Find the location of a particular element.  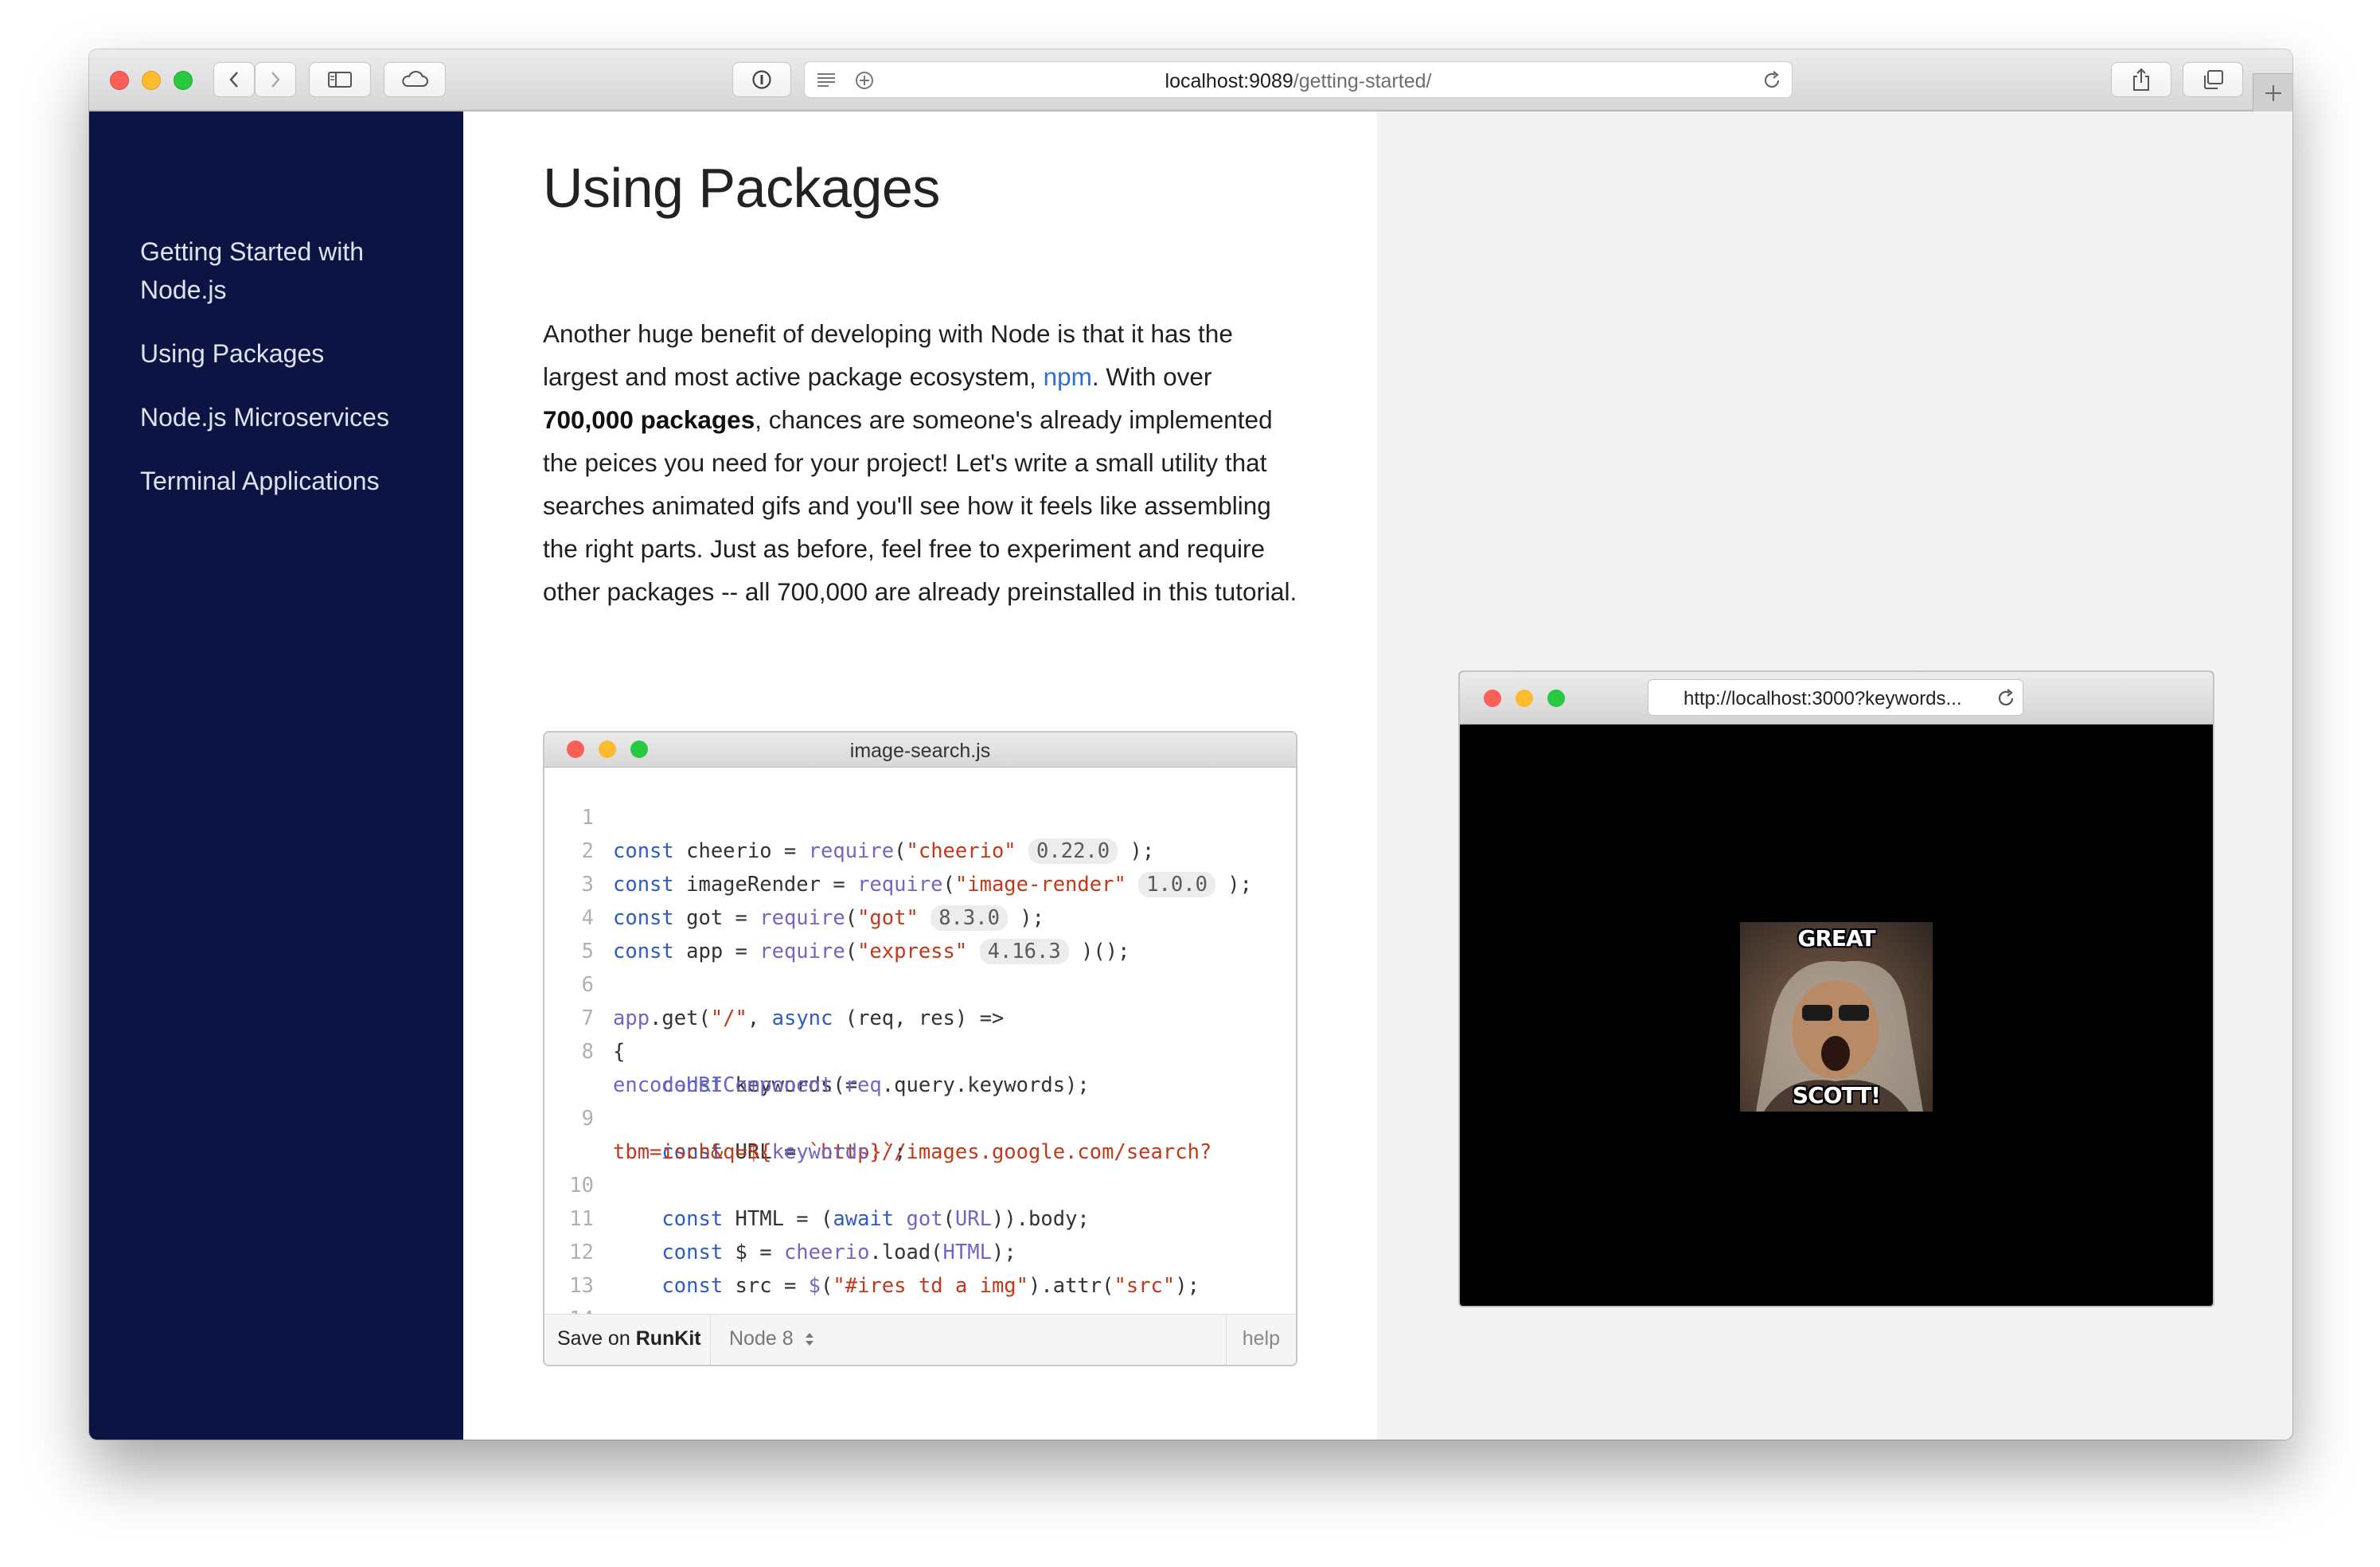

tabs-overview-icon is located at coordinates (2213, 79).